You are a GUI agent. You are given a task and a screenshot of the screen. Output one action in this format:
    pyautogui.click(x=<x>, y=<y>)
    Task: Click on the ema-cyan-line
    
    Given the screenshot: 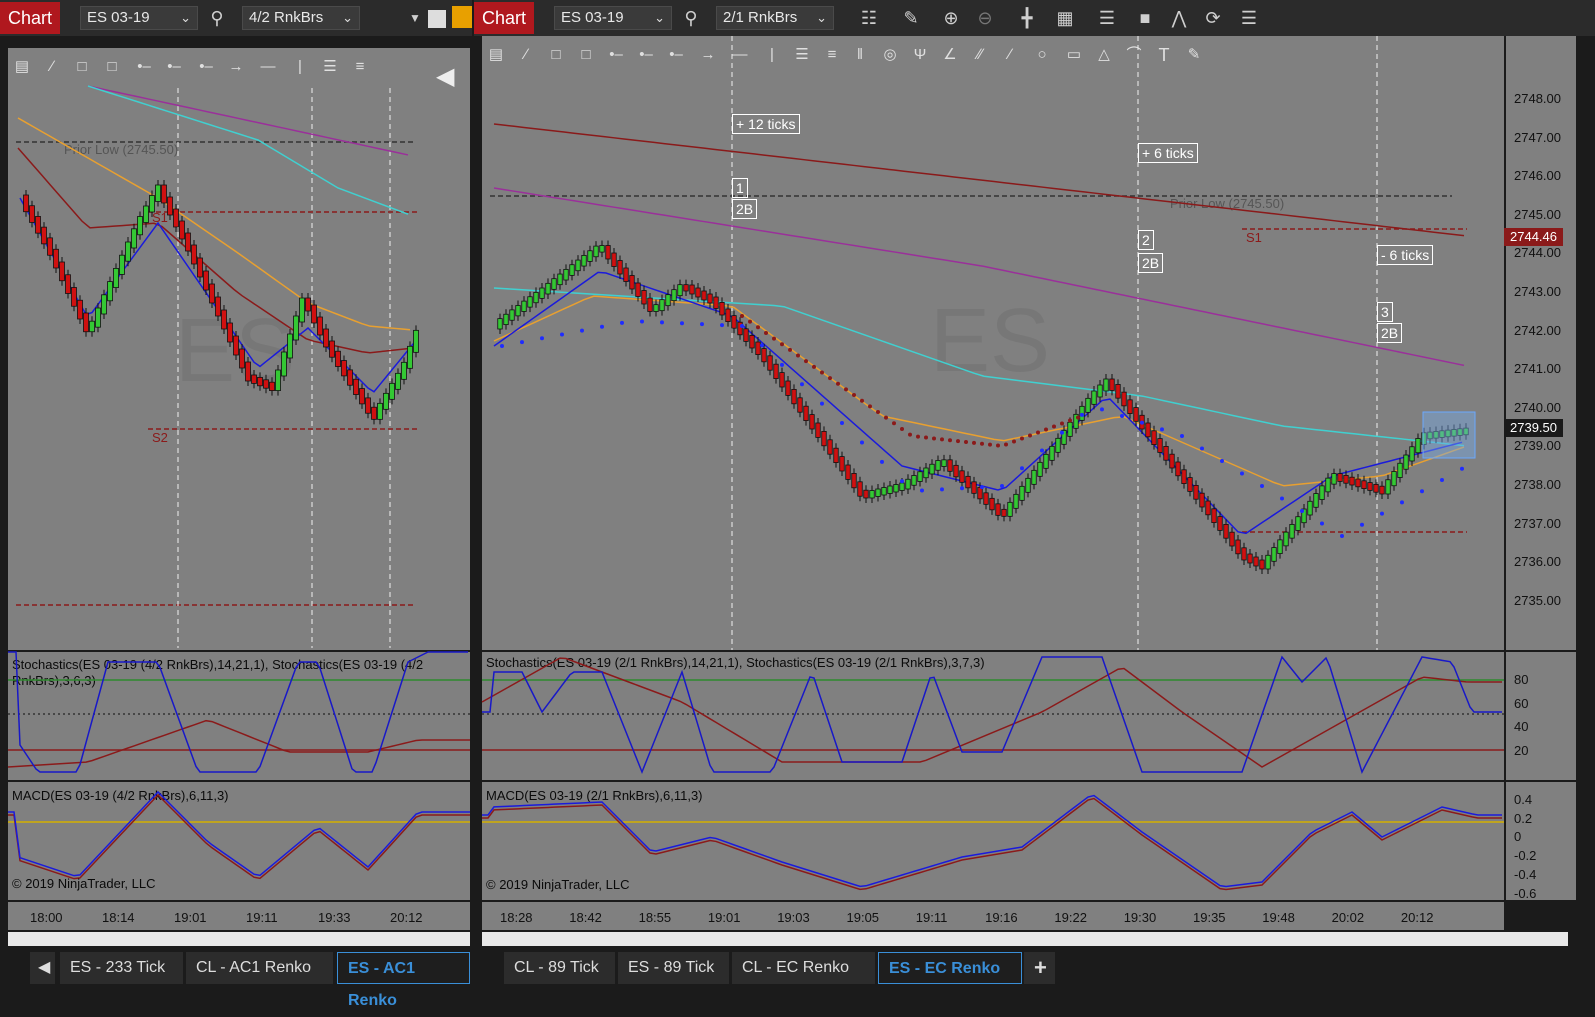 What is the action you would take?
    pyautogui.click(x=248, y=150)
    